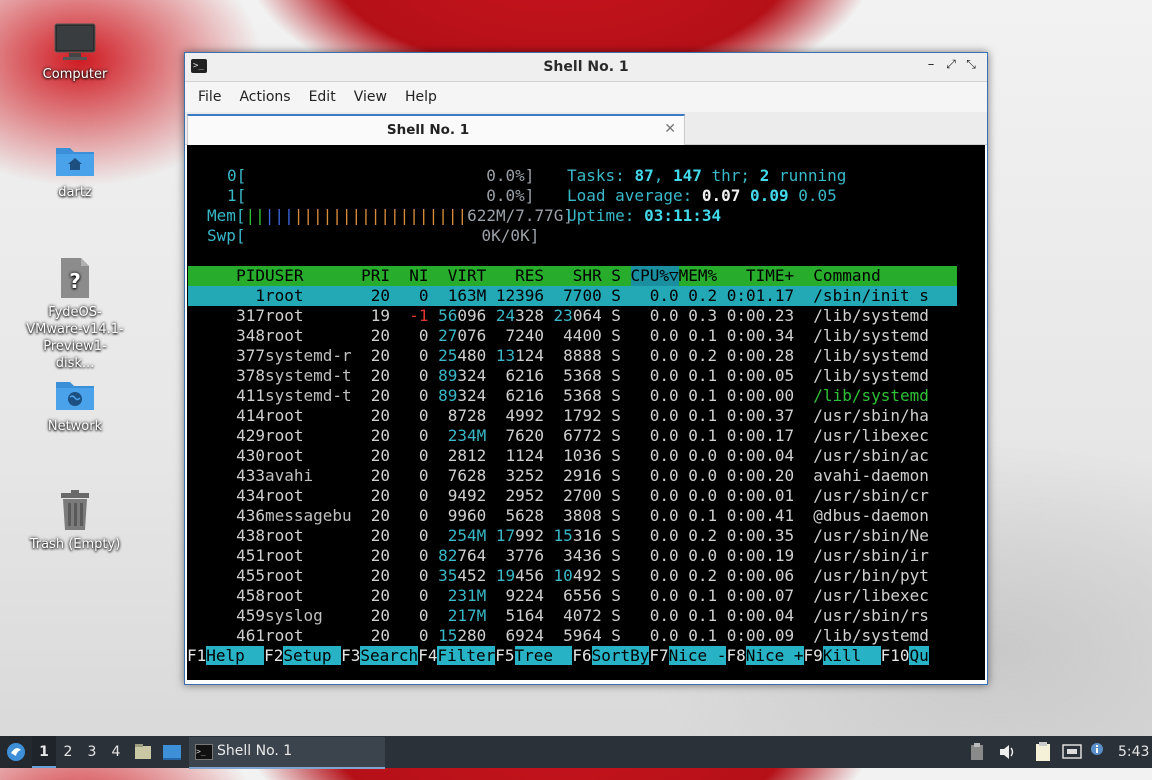  What do you see at coordinates (702, 195) in the screenshot?
I see `load-average: Load average: 0.07 0.09 0.05` at bounding box center [702, 195].